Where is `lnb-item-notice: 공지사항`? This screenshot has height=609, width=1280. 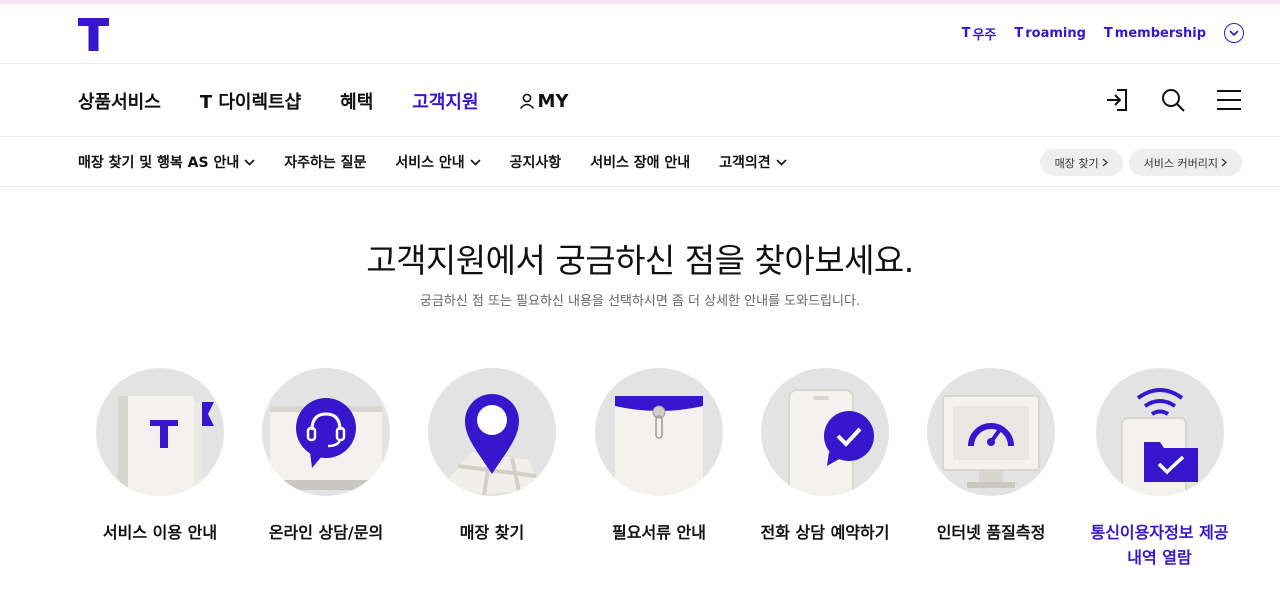
lnb-item-notice: 공지사항 is located at coordinates (536, 162).